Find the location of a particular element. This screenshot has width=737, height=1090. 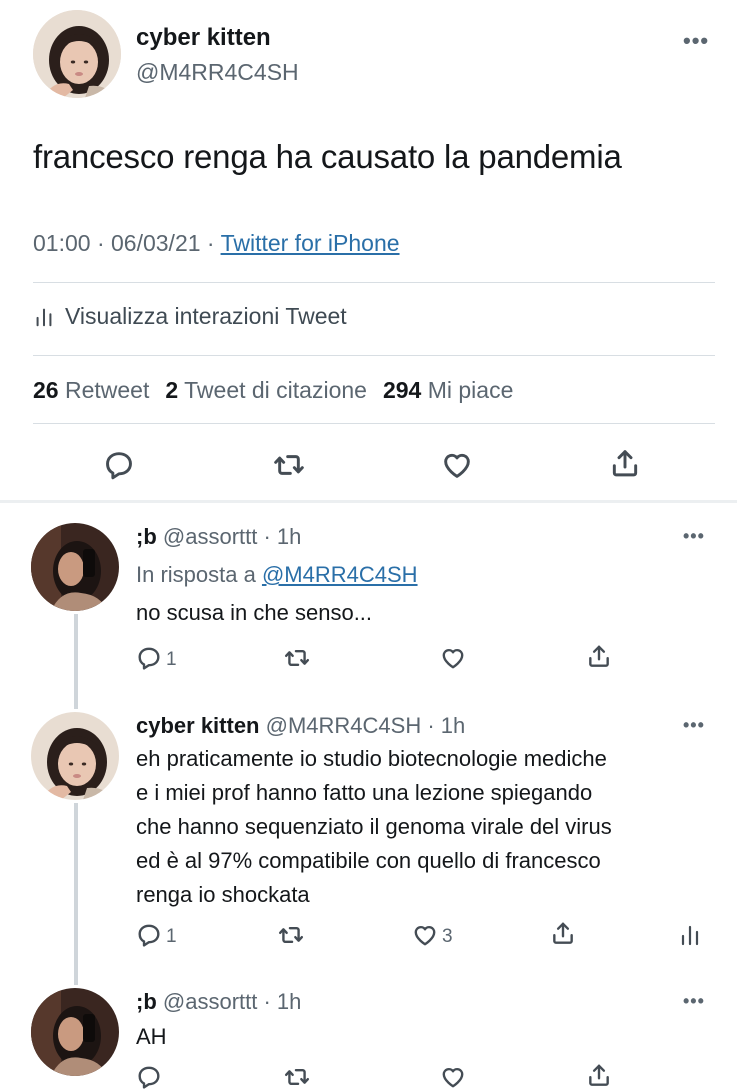

likes-count: 294 is located at coordinates (402, 390).